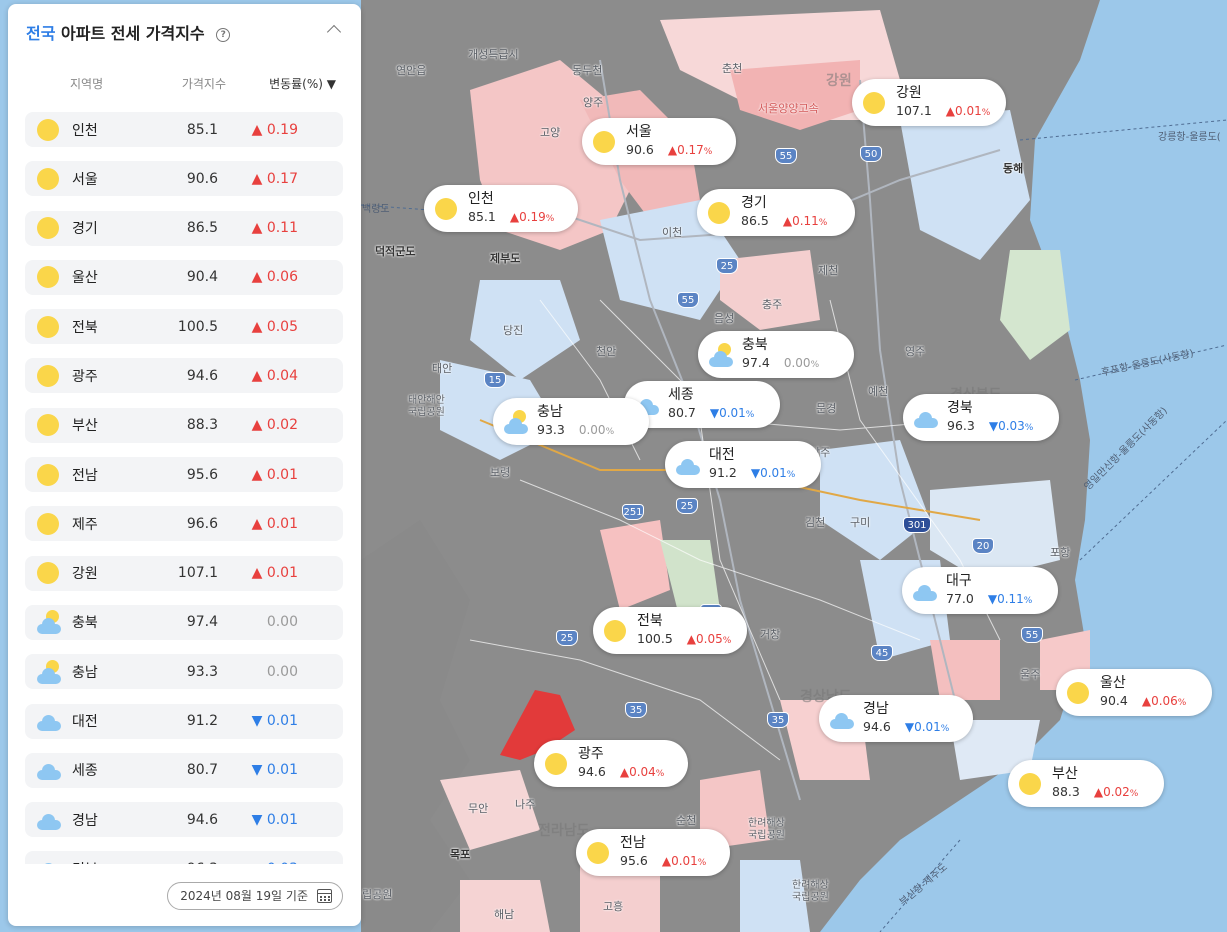 The height and width of the screenshot is (932, 1227). I want to click on marker-change: ▲0.01%, so click(968, 112).